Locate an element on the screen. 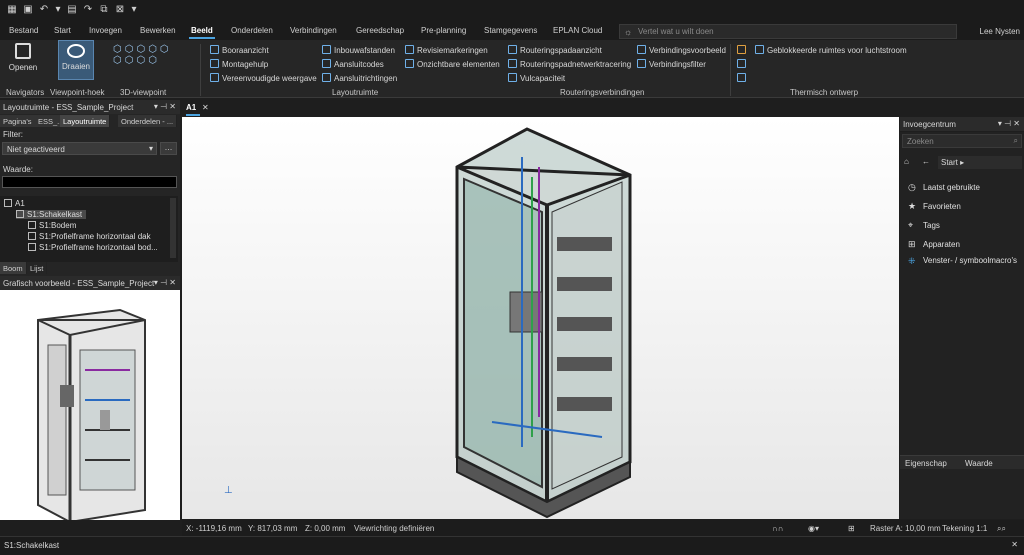 Image resolution: width=1024 pixels, height=555 pixels. close-tab-icon: ✕ is located at coordinates (205, 107).